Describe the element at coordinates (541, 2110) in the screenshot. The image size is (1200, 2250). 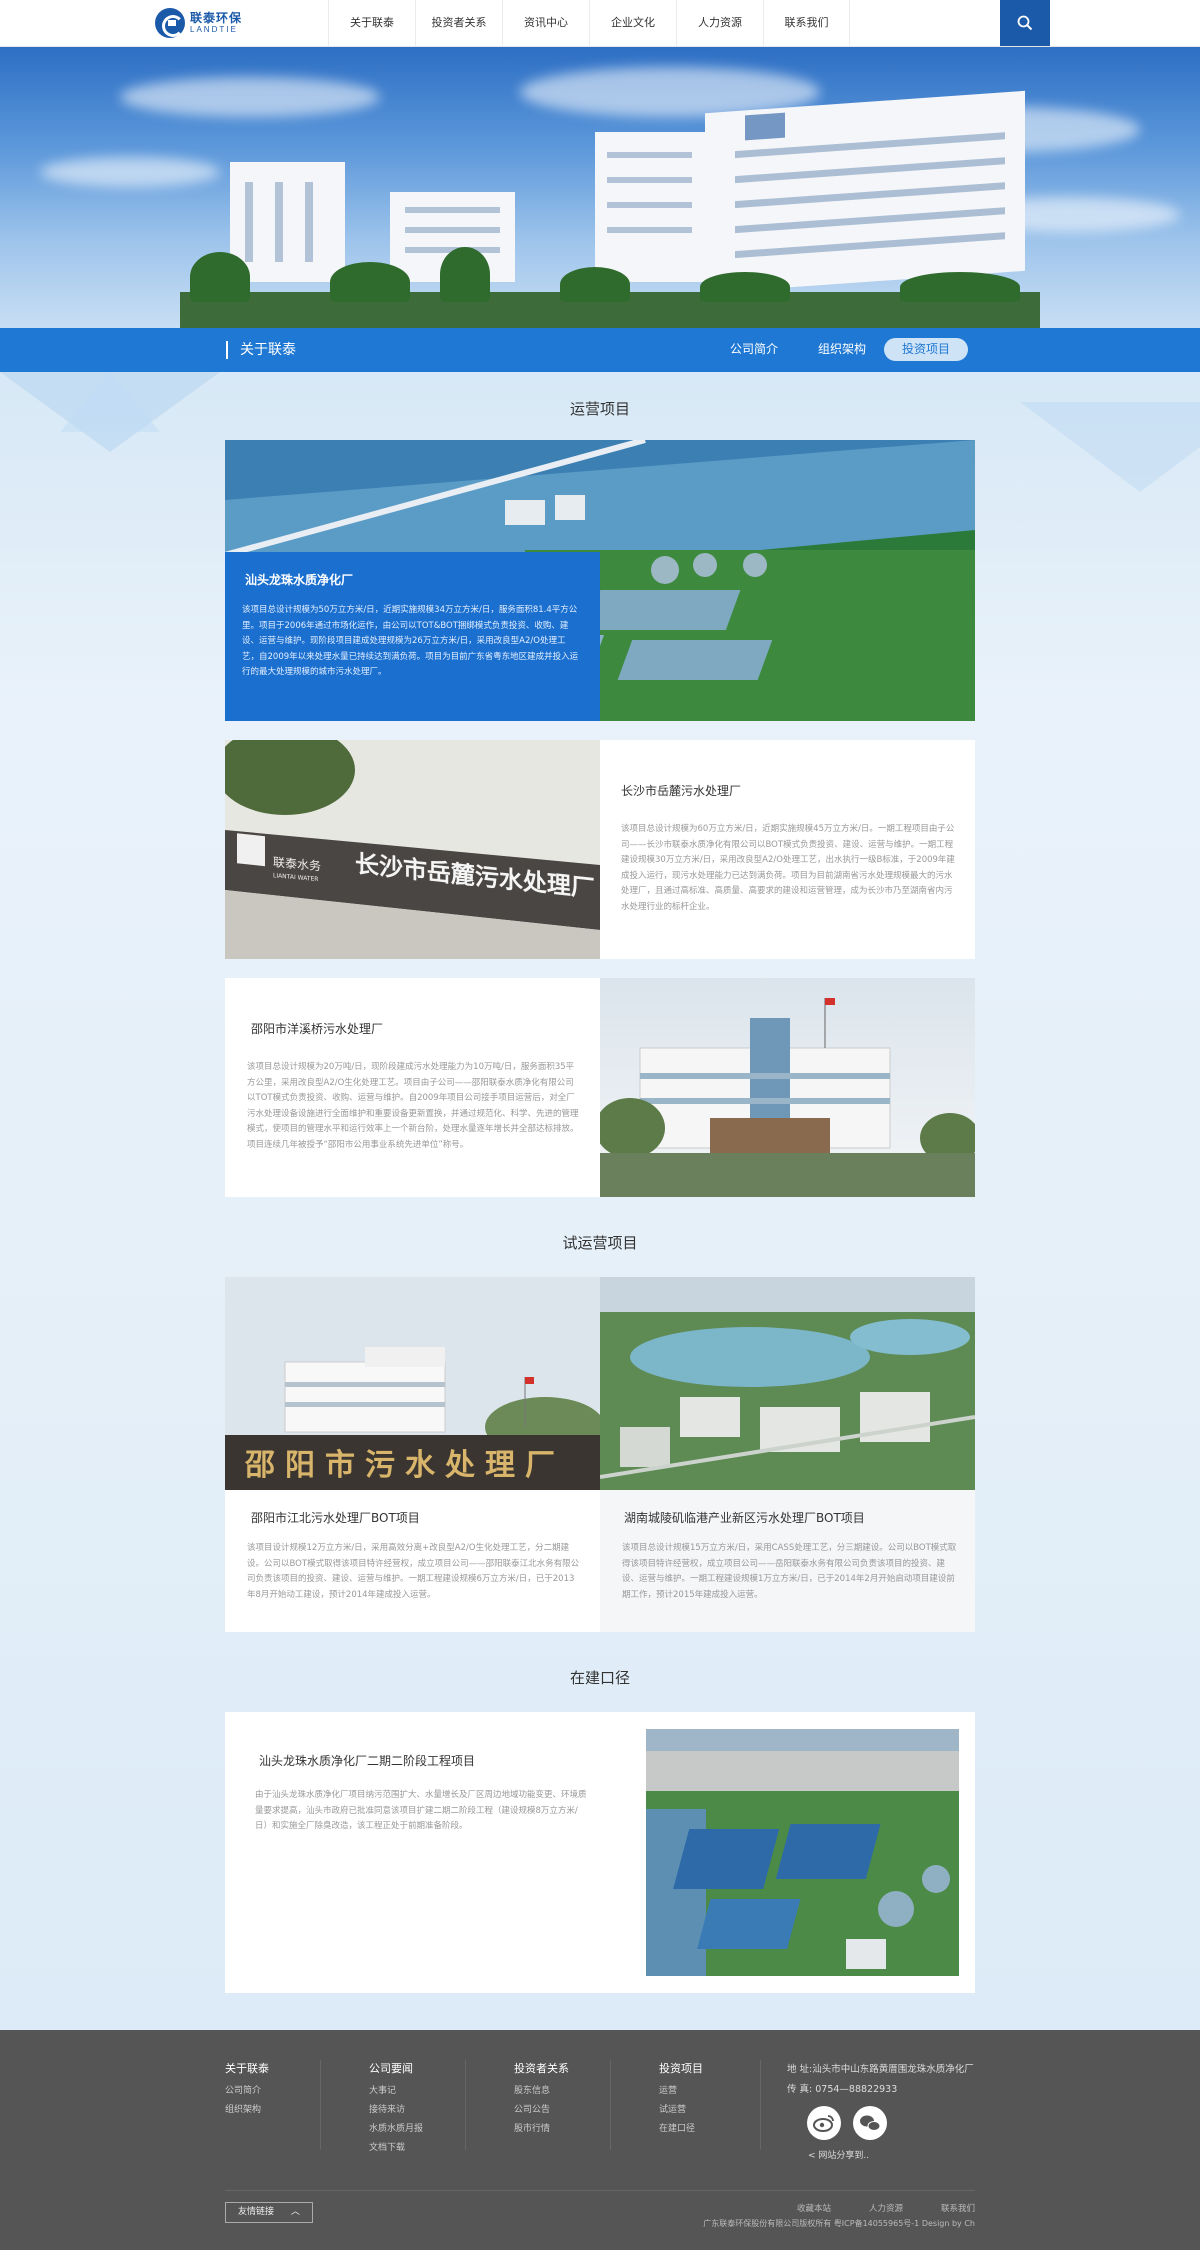
I see `footer-link: 公司公告` at that location.